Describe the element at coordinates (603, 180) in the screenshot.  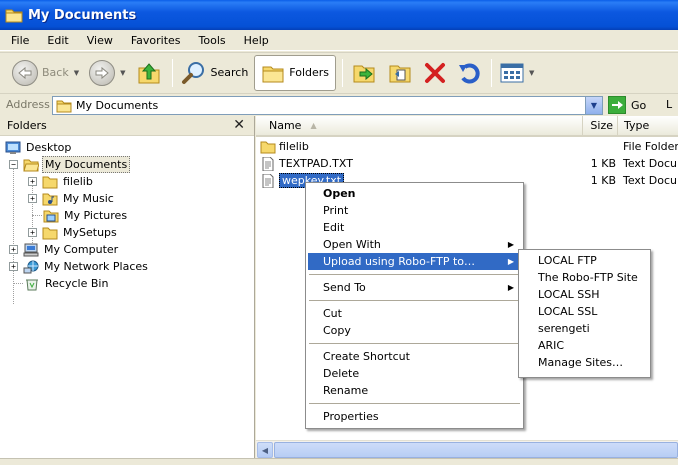
I see `file-size: 1 KB` at that location.